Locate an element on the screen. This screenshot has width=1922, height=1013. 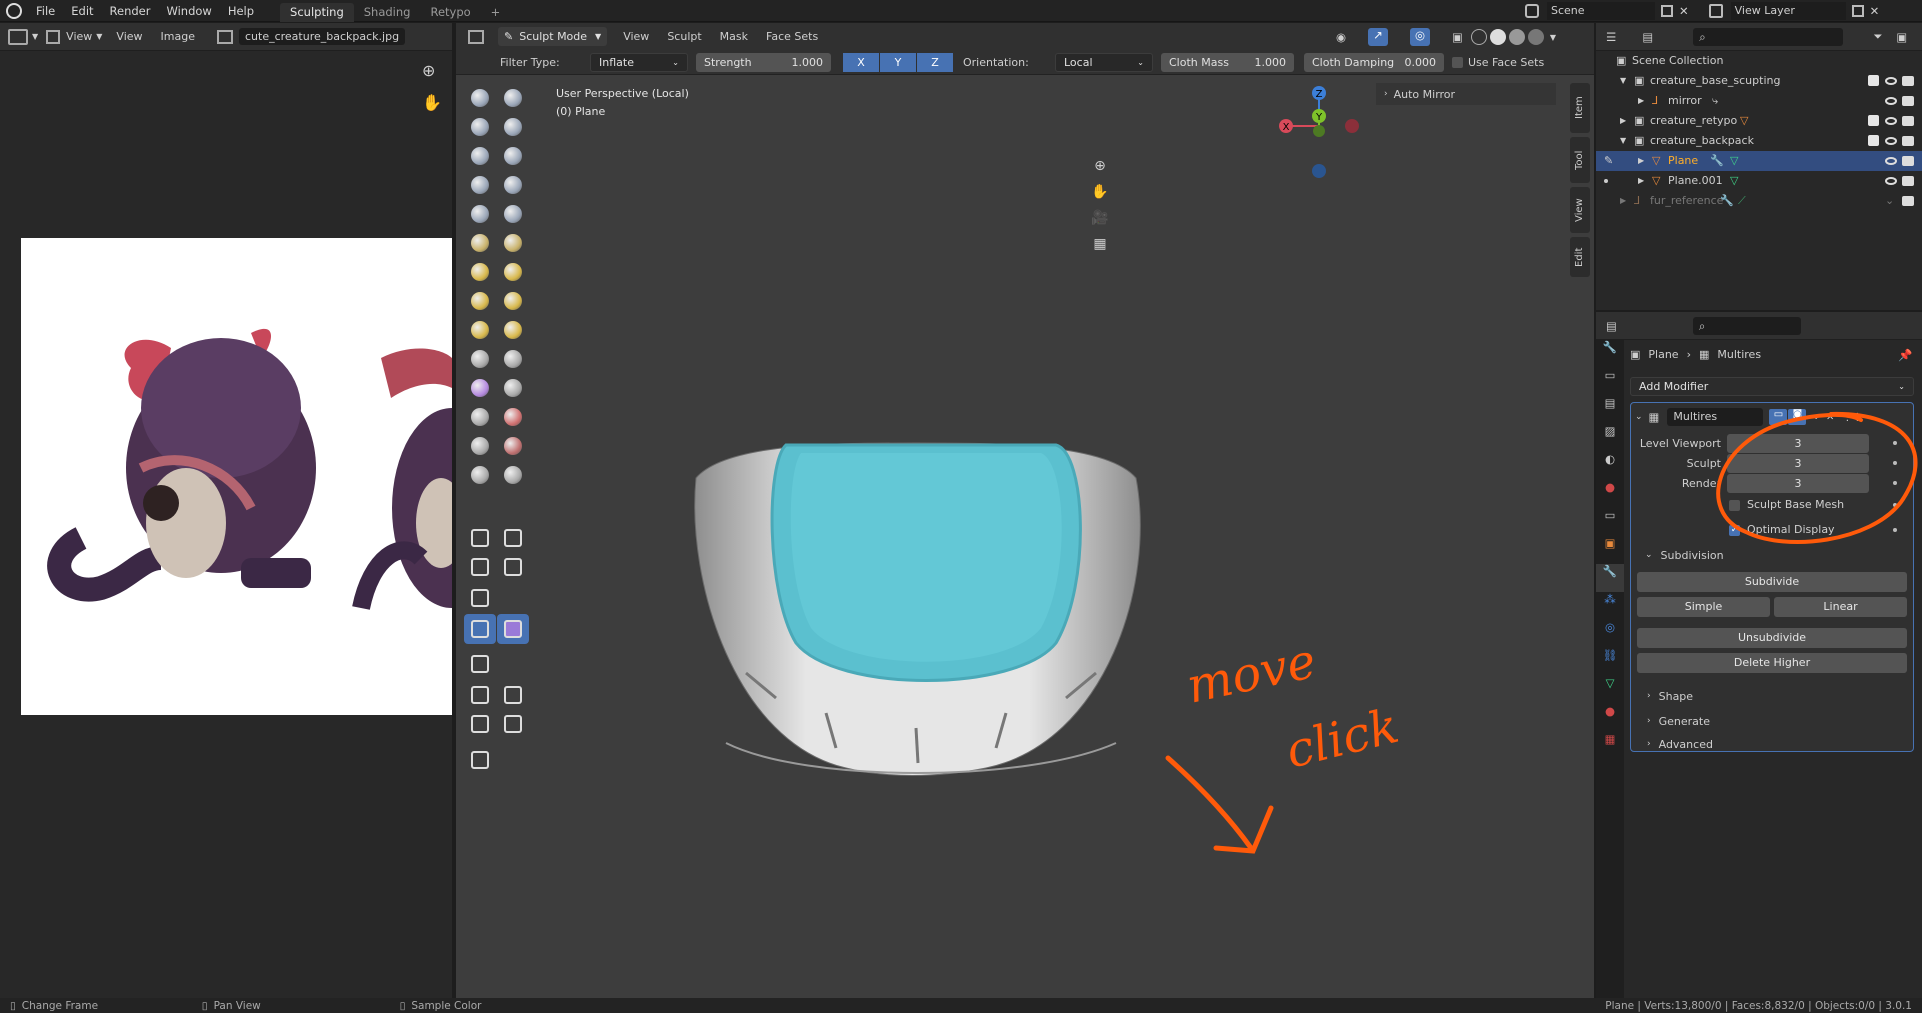
output-tab-icon: ▤ is located at coordinates (1610, 410).